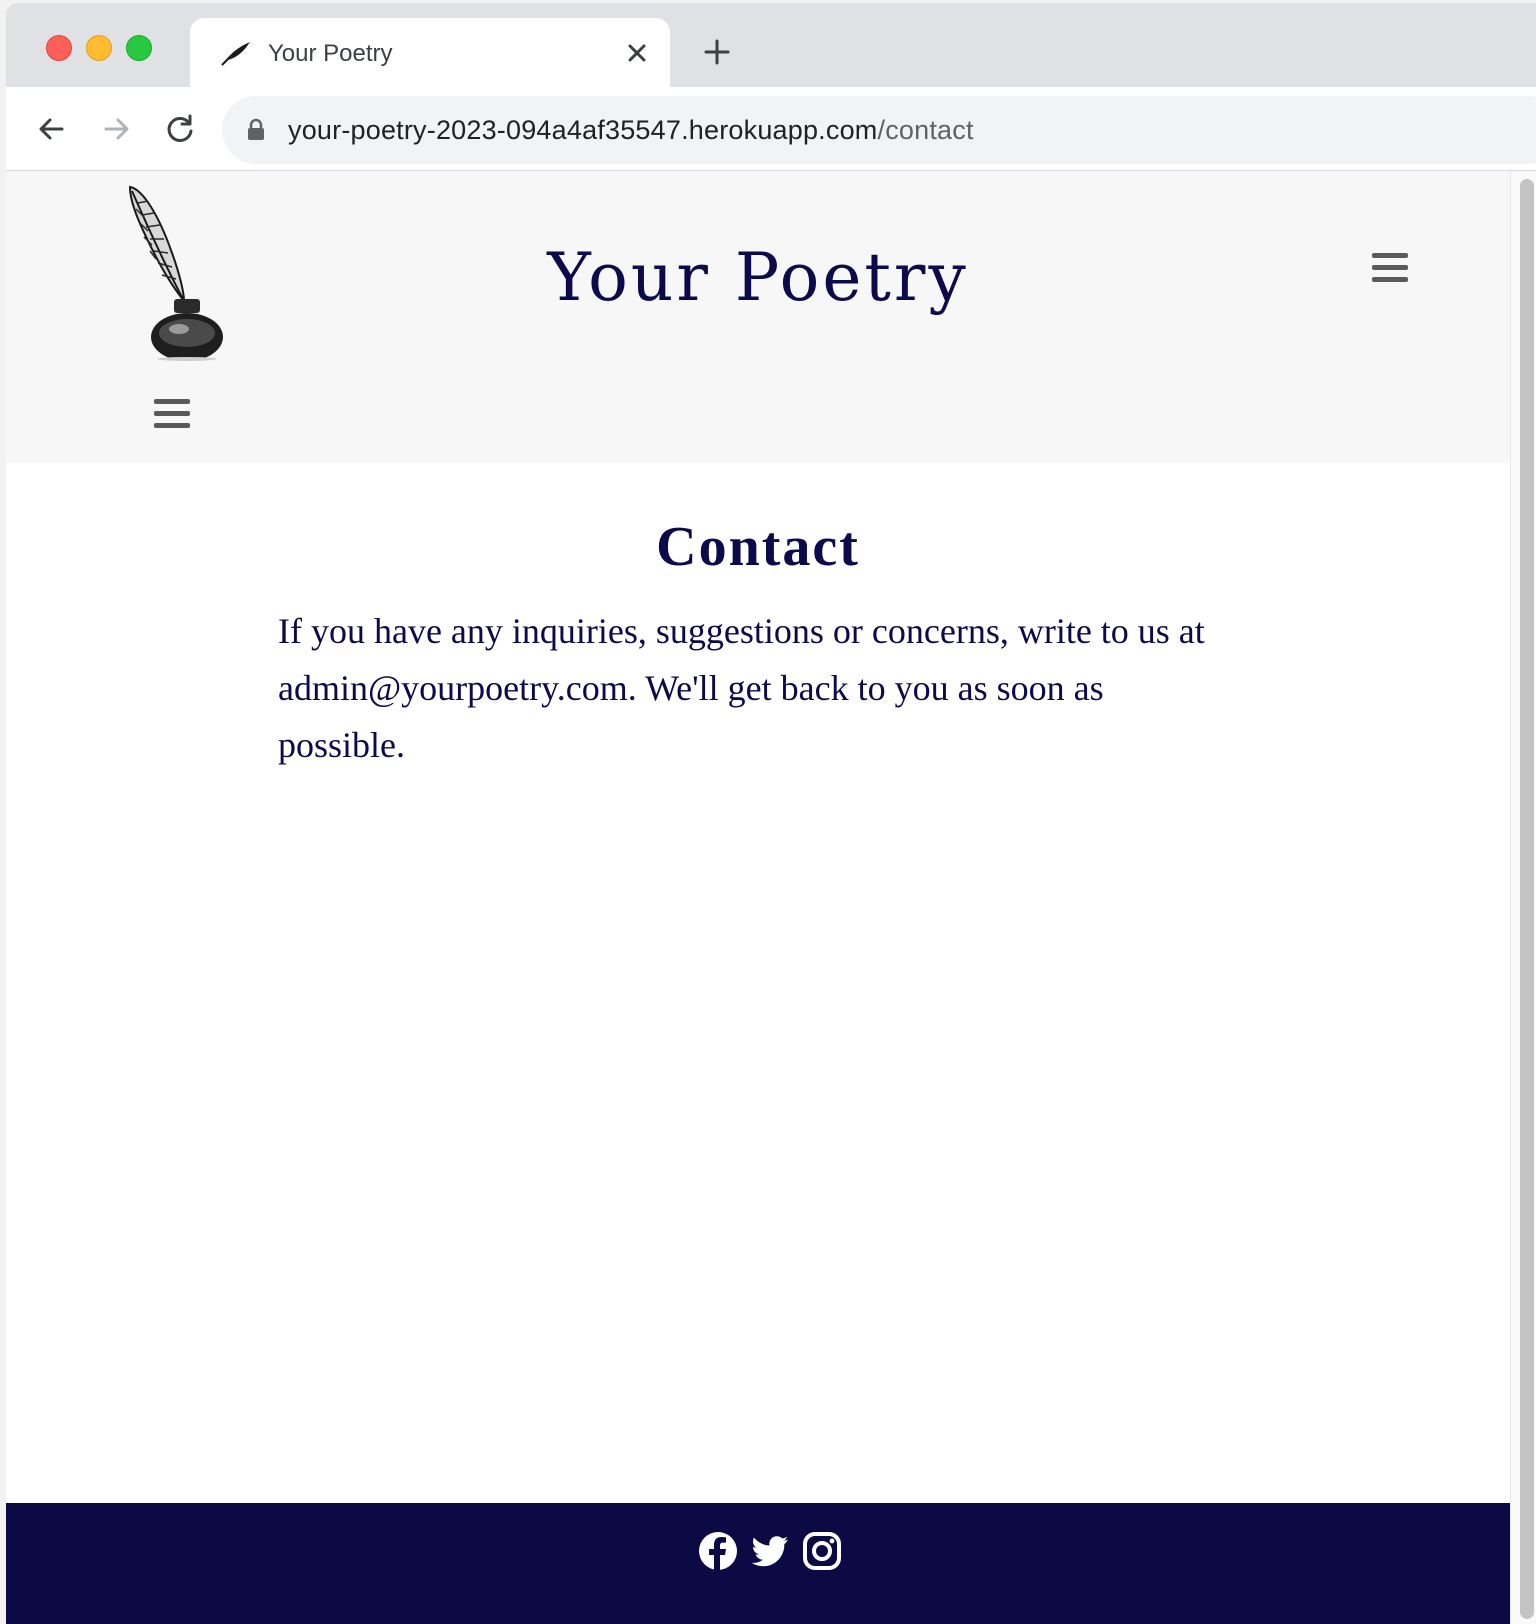 This screenshot has width=1536, height=1624. Describe the element at coordinates (52, 129) in the screenshot. I see `back-arrow-icon` at that location.